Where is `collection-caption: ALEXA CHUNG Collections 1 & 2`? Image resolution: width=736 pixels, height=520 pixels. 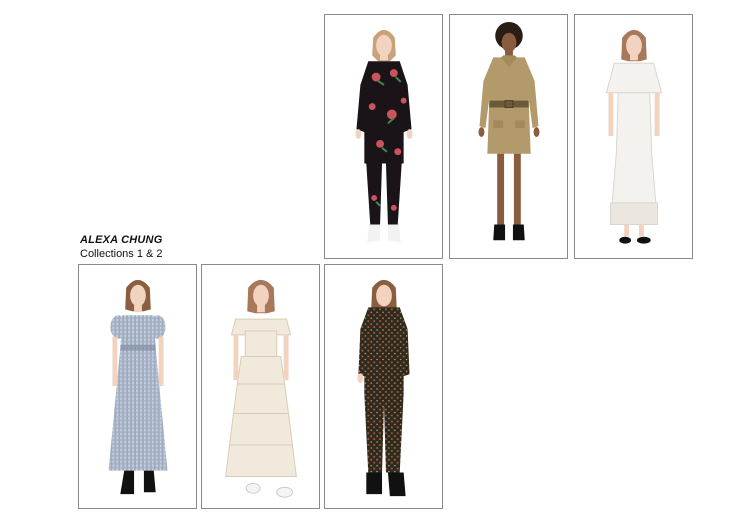 collection-caption: ALEXA CHUNG Collections 1 & 2 is located at coordinates (121, 247).